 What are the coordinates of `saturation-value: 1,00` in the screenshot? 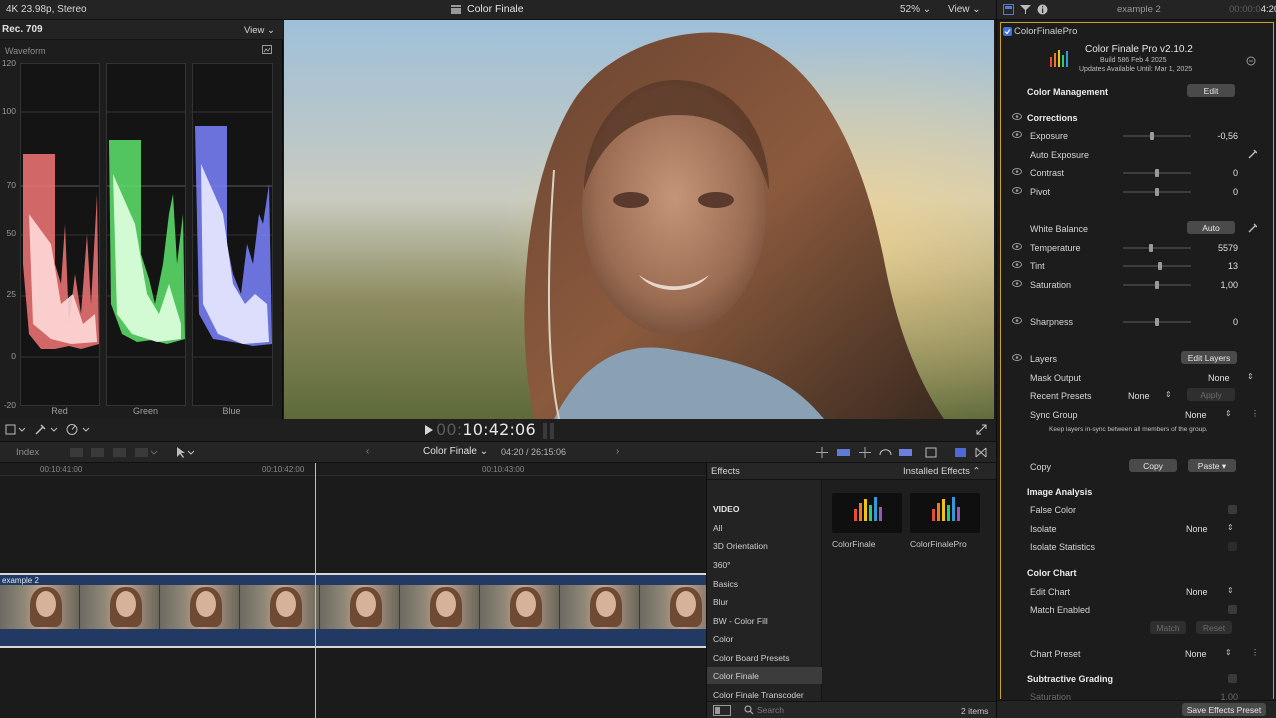 It's located at (1229, 285).